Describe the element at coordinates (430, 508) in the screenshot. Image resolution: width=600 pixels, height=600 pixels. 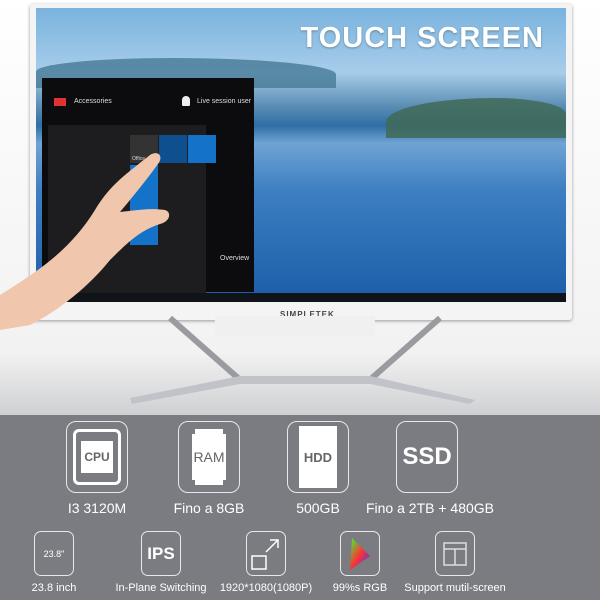
I see `ssd-label: Fino a 2TB + 480GB` at that location.